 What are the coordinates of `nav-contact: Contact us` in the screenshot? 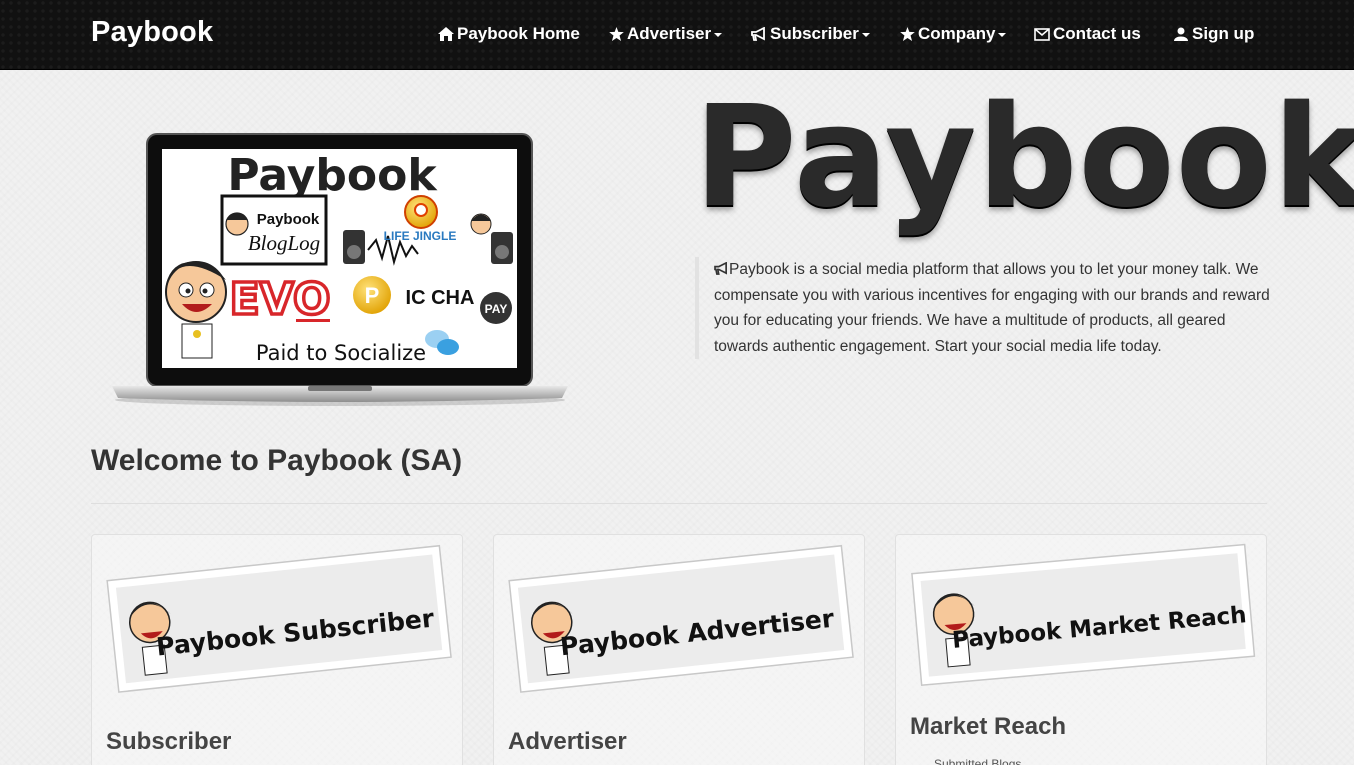 It's located at (1087, 34).